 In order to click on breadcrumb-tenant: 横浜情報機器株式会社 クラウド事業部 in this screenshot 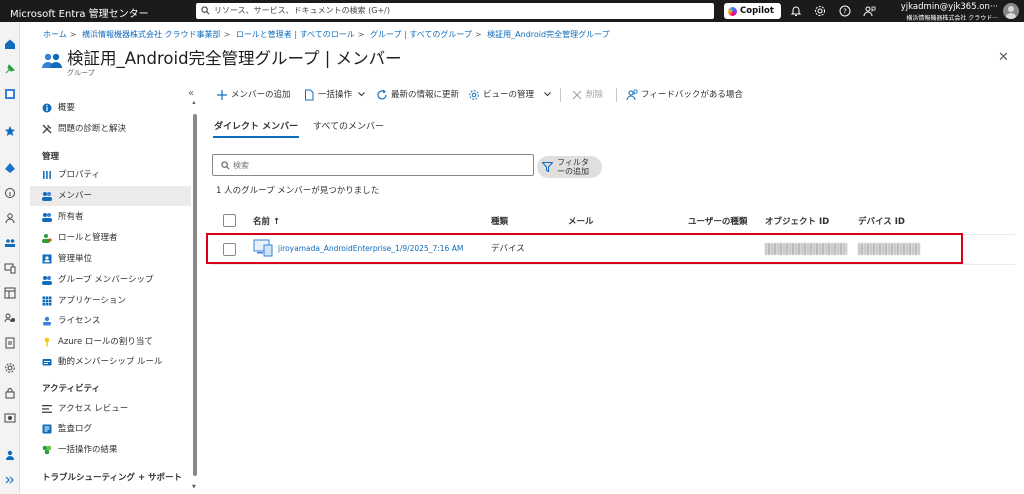, I will do `click(151, 34)`.